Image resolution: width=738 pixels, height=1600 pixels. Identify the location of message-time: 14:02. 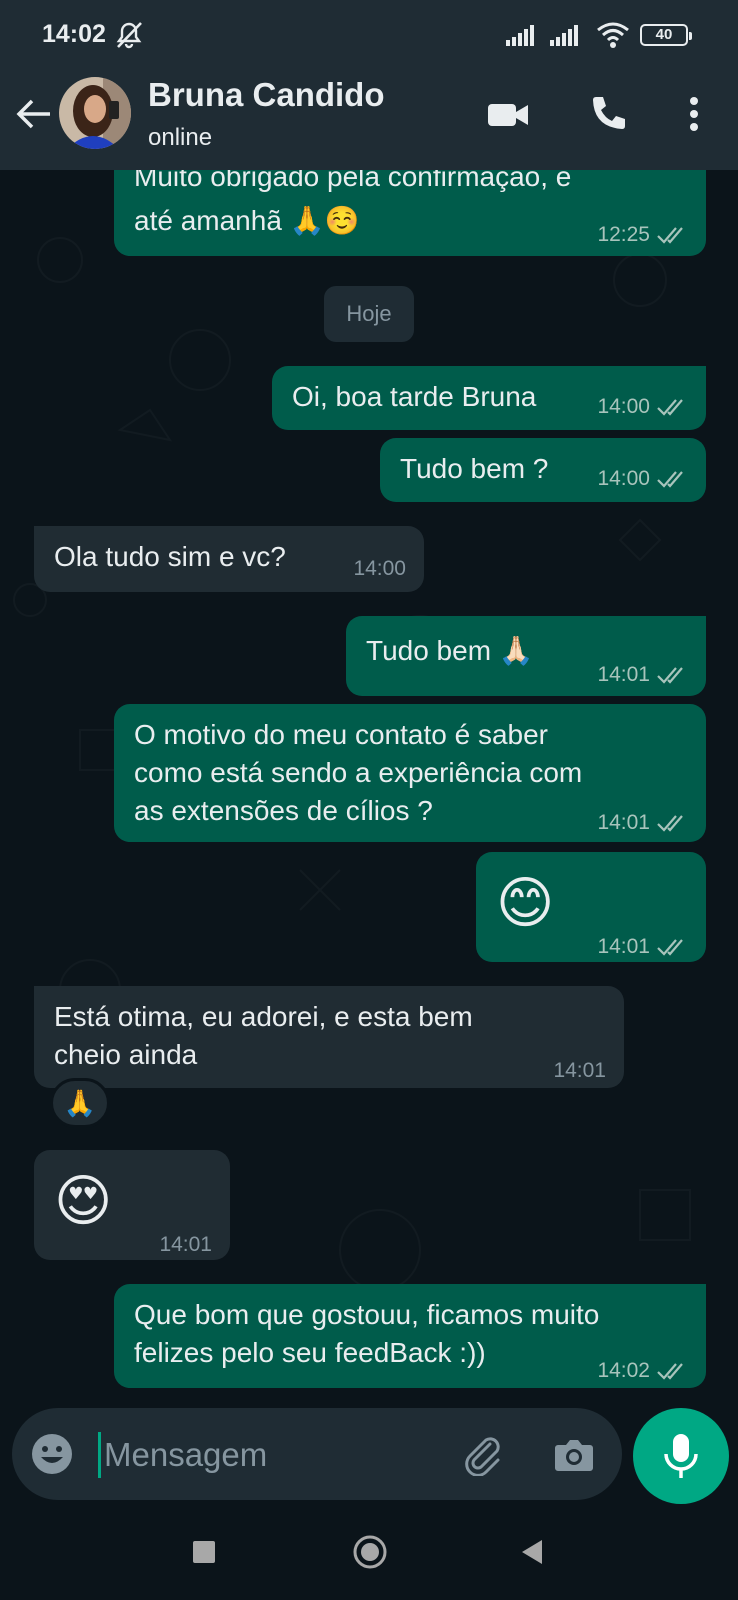
(623, 1370).